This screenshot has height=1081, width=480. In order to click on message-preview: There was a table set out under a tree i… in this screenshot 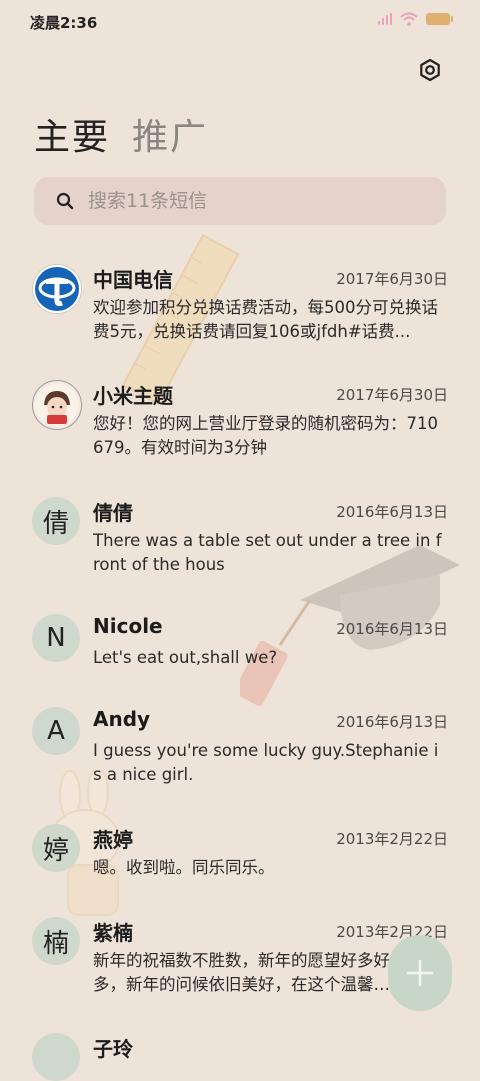, I will do `click(267, 552)`.